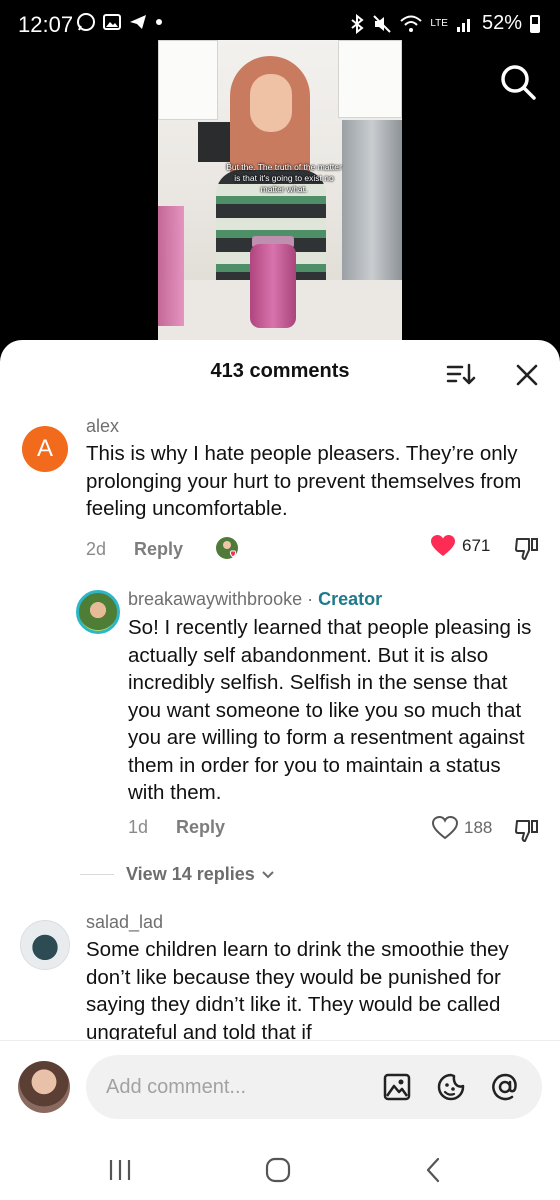 The width and height of the screenshot is (560, 1200). I want to click on comments-header: 413 comments, so click(280, 372).